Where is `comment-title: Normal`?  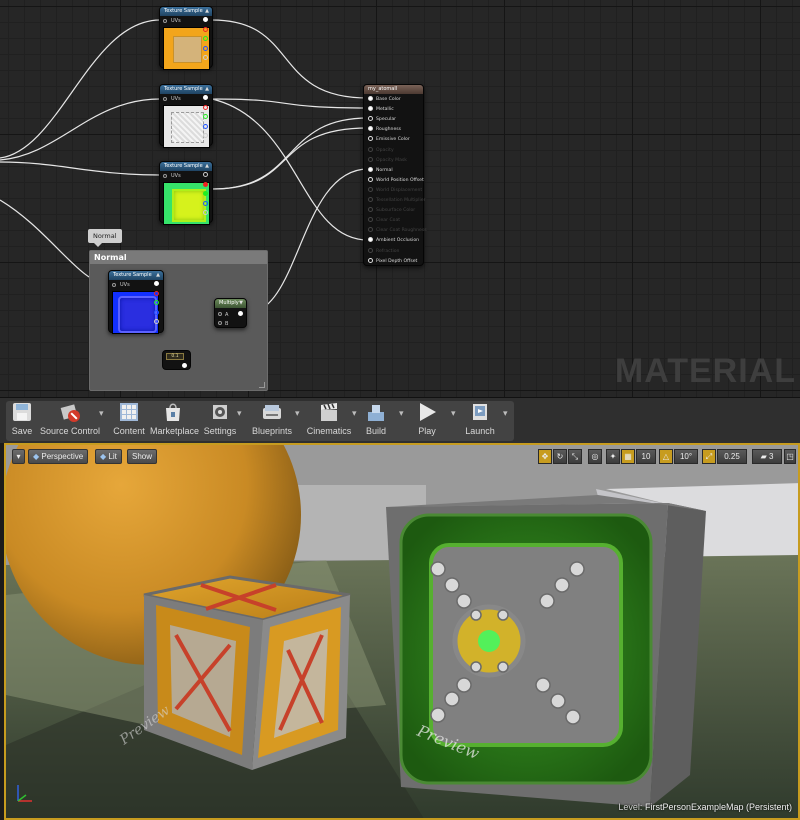 comment-title: Normal is located at coordinates (178, 257).